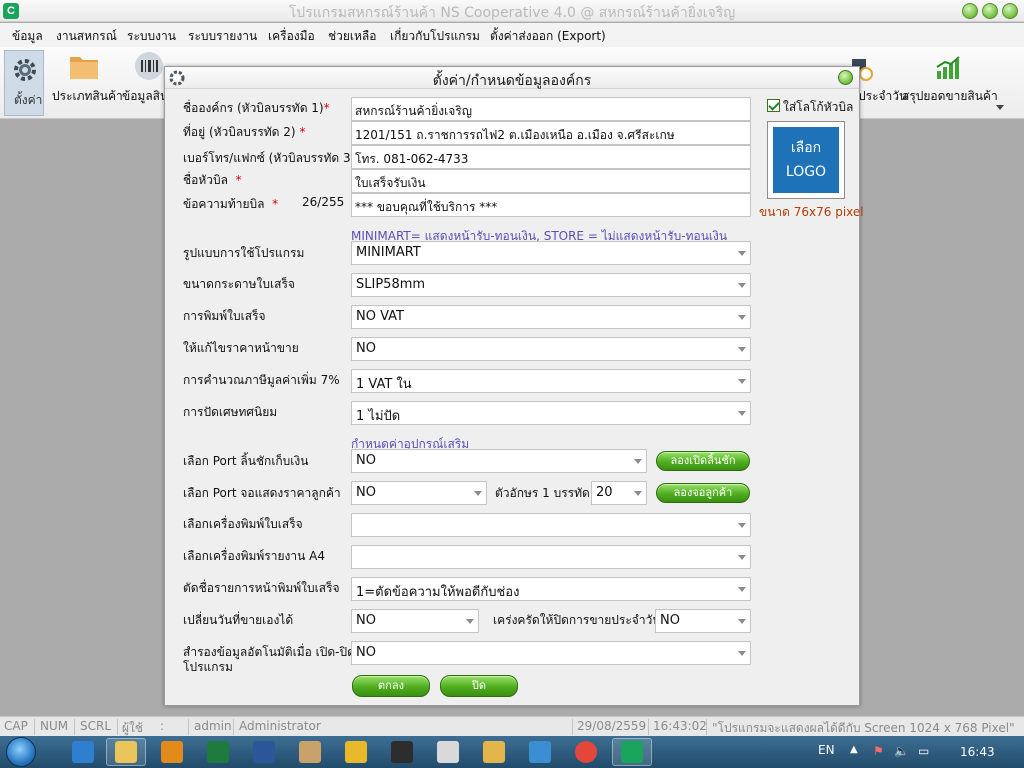 Image resolution: width=1024 pixels, height=768 pixels. What do you see at coordinates (499, 461) in the screenshot?
I see `cash-drawer-port-select: NO` at bounding box center [499, 461].